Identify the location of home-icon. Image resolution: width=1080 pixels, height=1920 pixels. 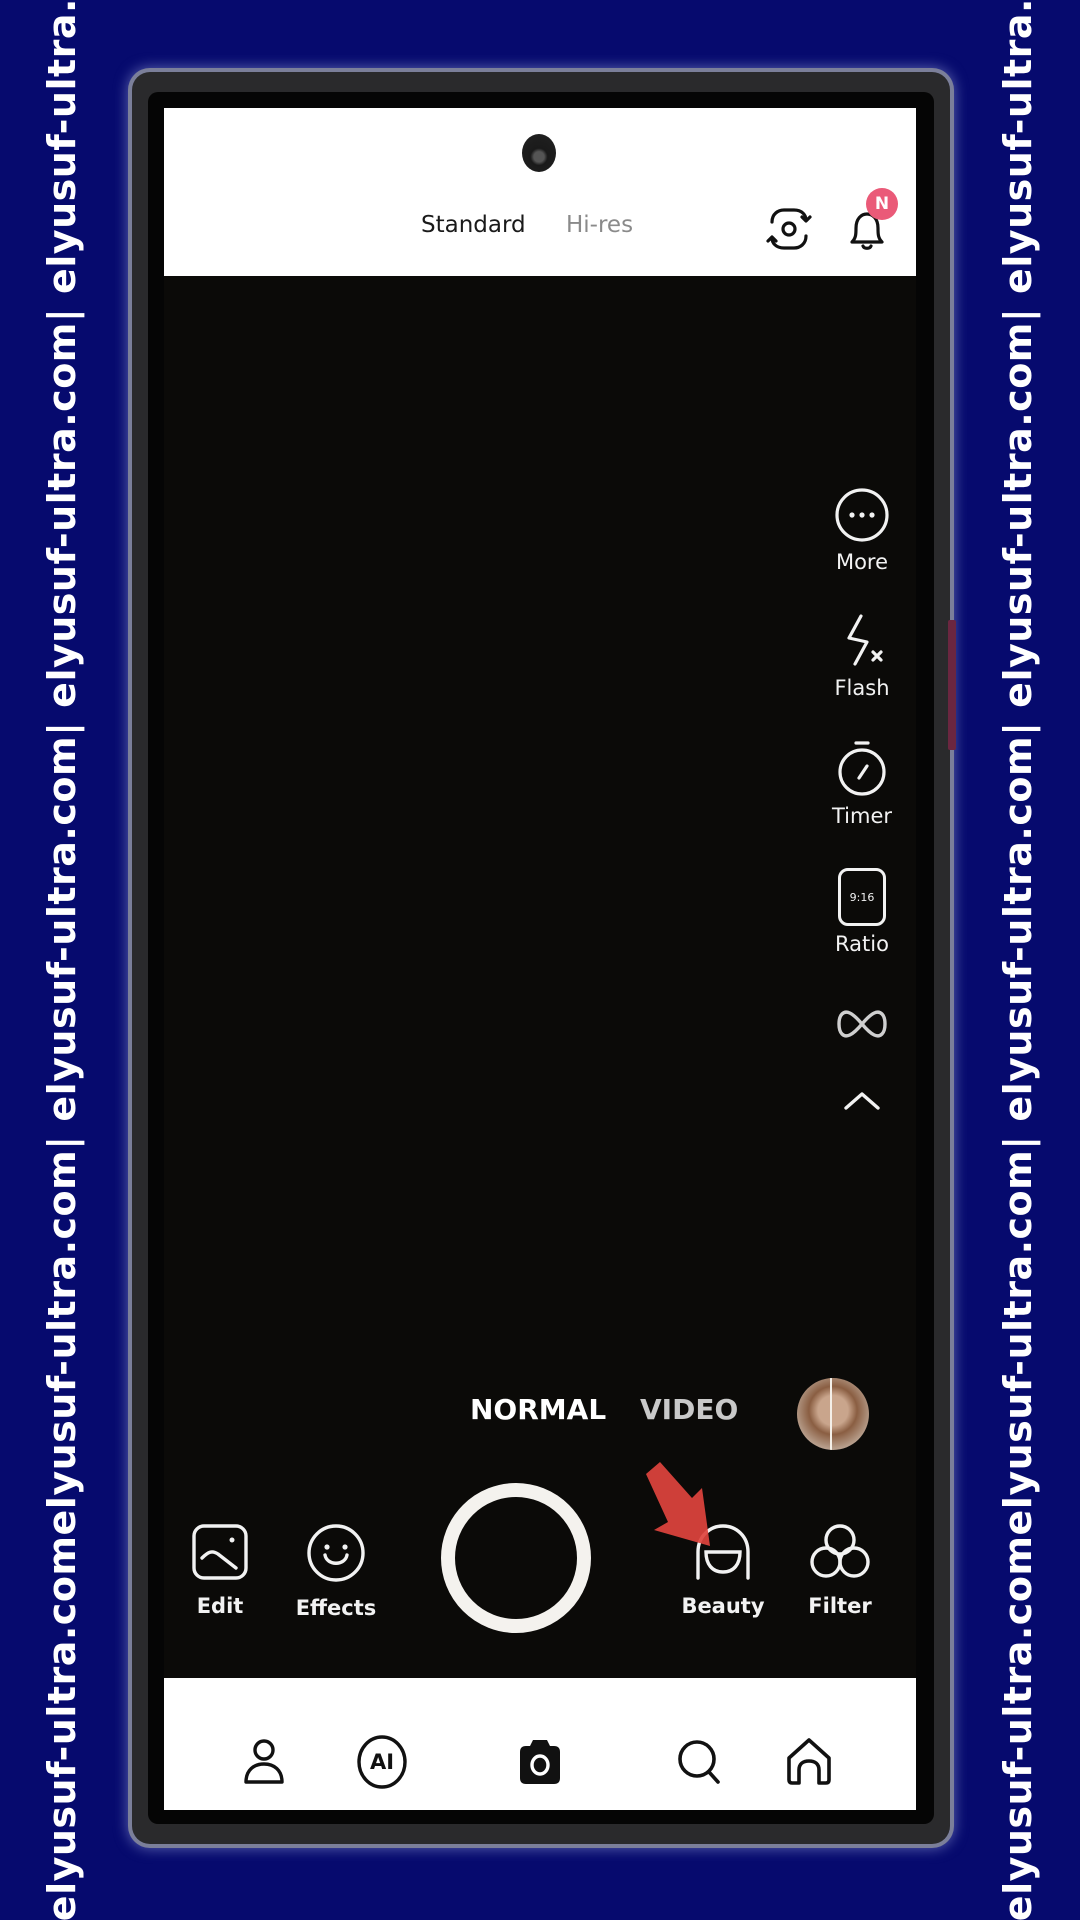
(809, 1761).